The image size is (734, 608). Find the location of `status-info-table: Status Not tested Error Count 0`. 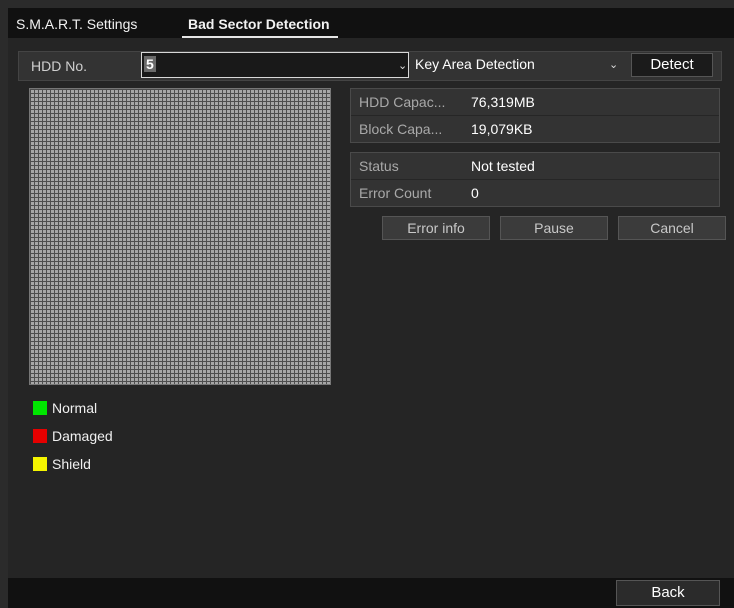

status-info-table: Status Not tested Error Count 0 is located at coordinates (535, 179).